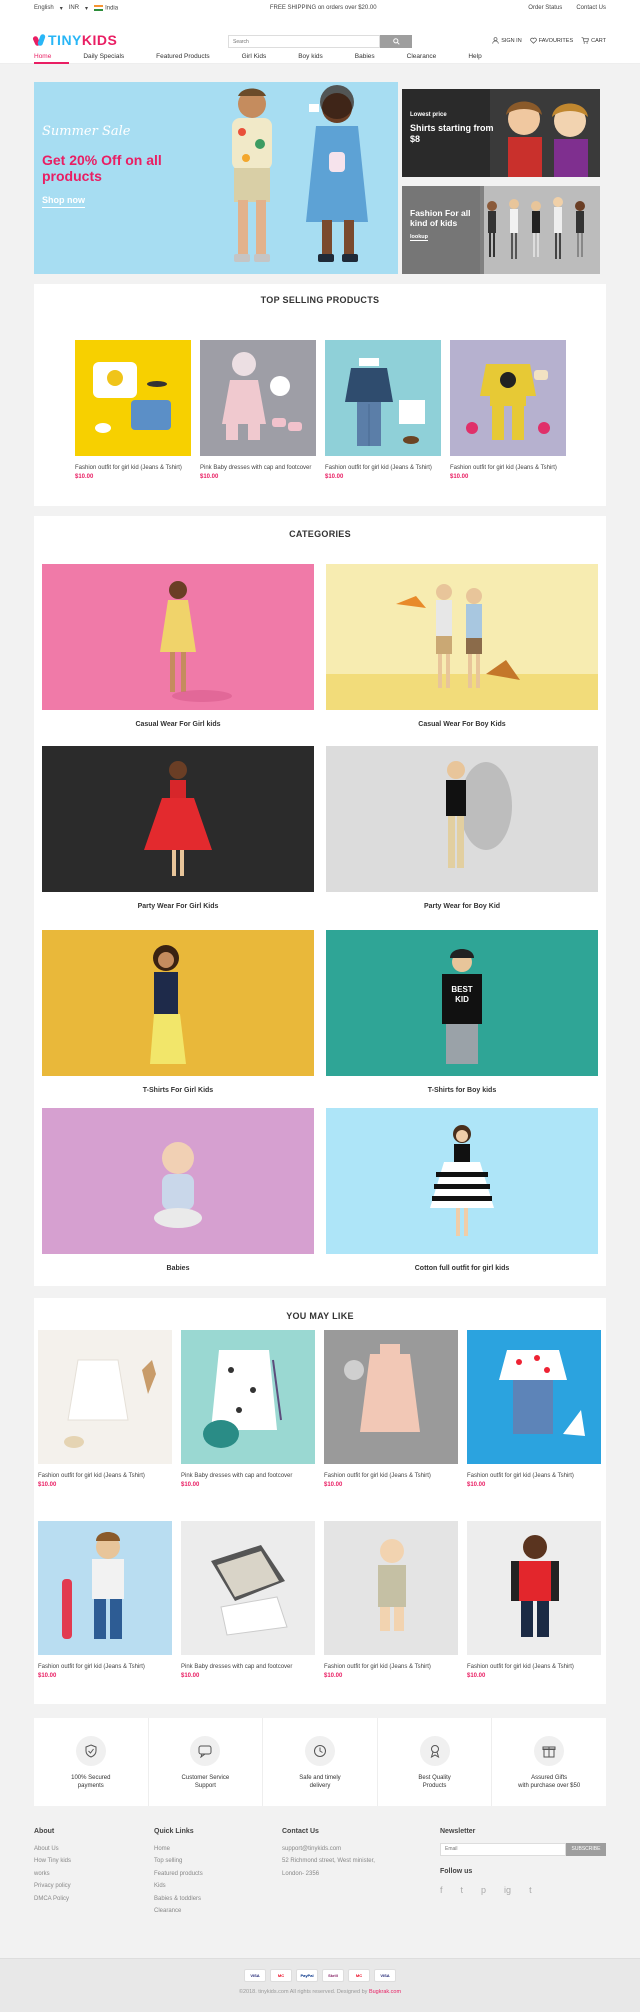  What do you see at coordinates (419, 237) in the screenshot?
I see `lookup-link: lookup` at bounding box center [419, 237].